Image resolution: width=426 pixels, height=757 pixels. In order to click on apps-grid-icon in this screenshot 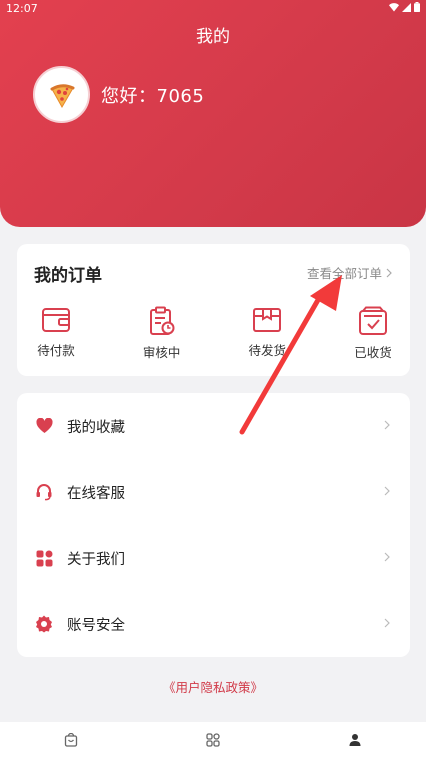, I will do `click(44, 558)`.